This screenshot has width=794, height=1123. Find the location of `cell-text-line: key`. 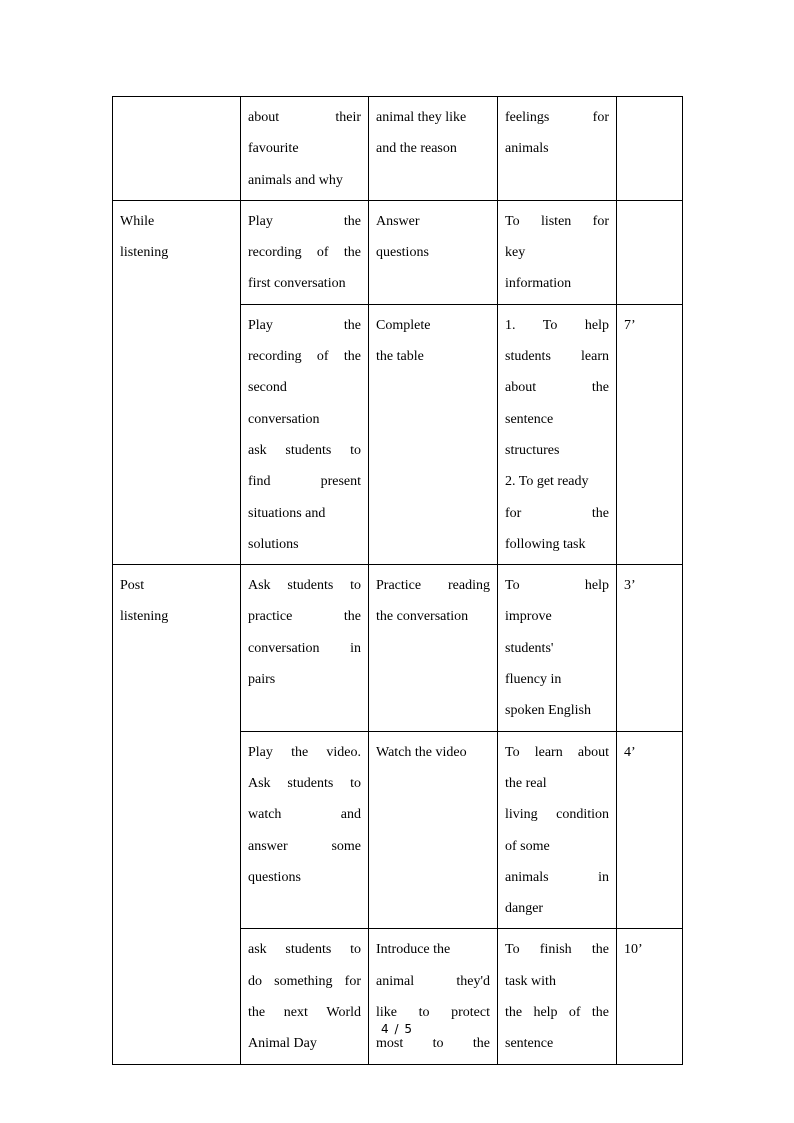

cell-text-line: key is located at coordinates (515, 253).